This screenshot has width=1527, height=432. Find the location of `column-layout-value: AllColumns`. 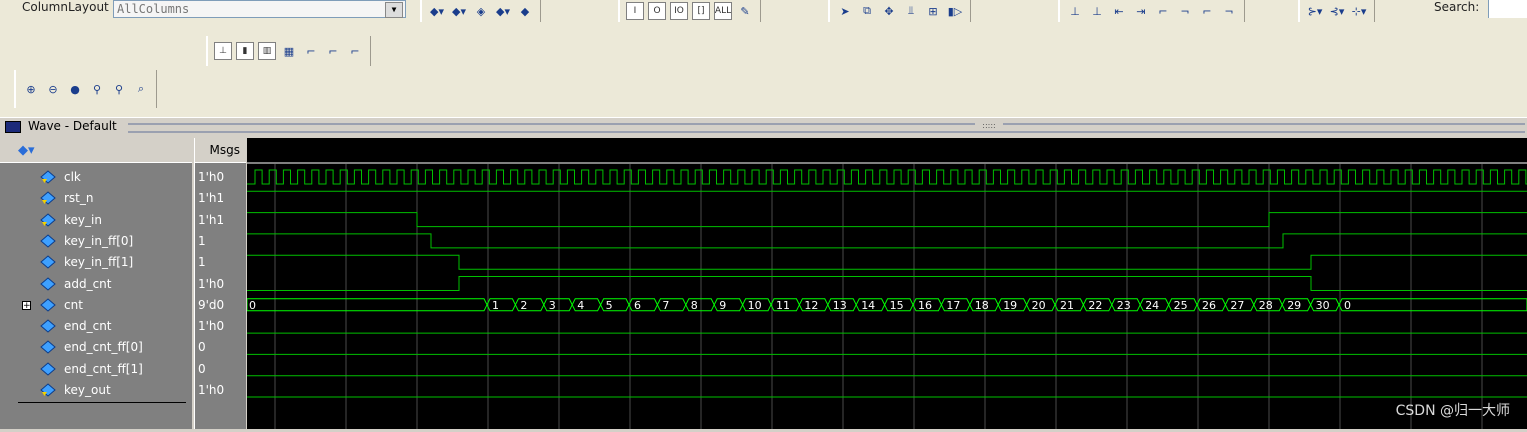

column-layout-value: AllColumns is located at coordinates (153, 9).